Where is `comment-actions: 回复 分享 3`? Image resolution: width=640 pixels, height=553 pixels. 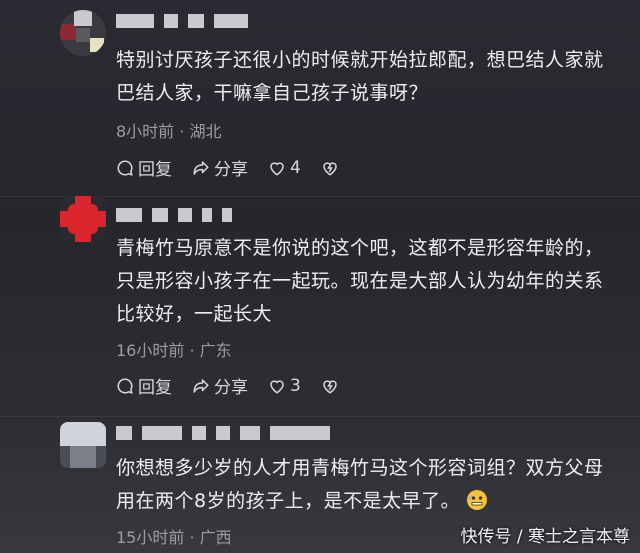
comment-actions: 回复 分享 3 is located at coordinates (227, 385).